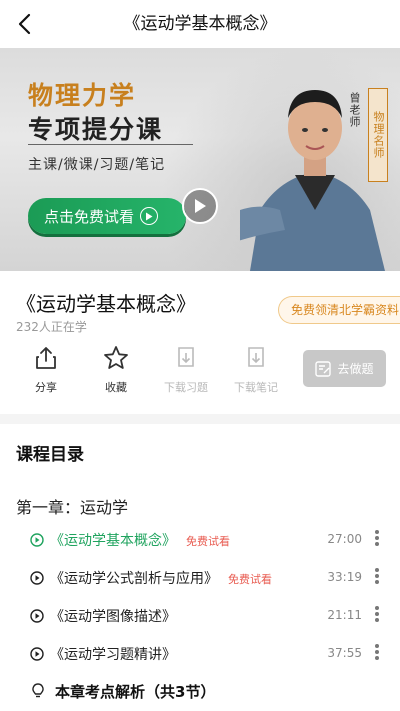 This screenshot has width=400, height=711. I want to click on share-button: 分享, so click(46, 370).